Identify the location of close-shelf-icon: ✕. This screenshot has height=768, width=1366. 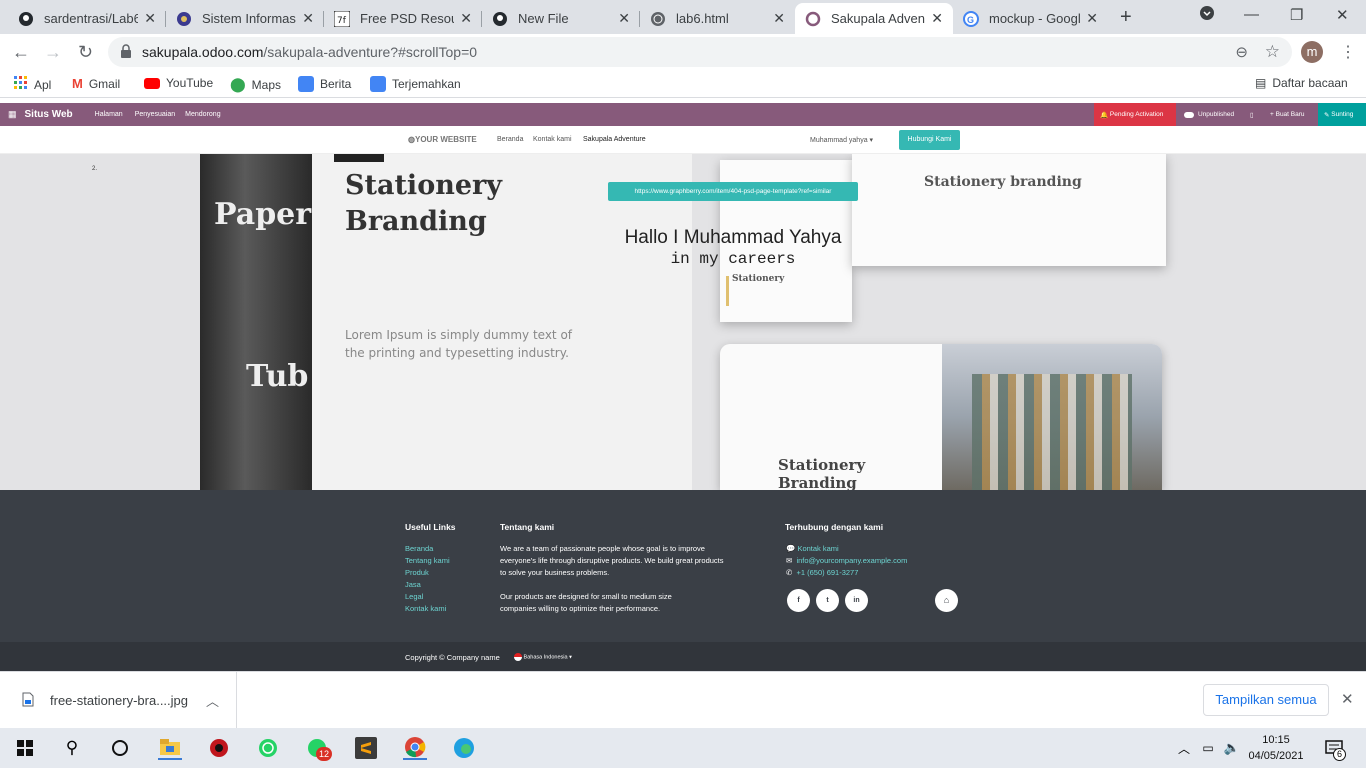
(1347, 699).